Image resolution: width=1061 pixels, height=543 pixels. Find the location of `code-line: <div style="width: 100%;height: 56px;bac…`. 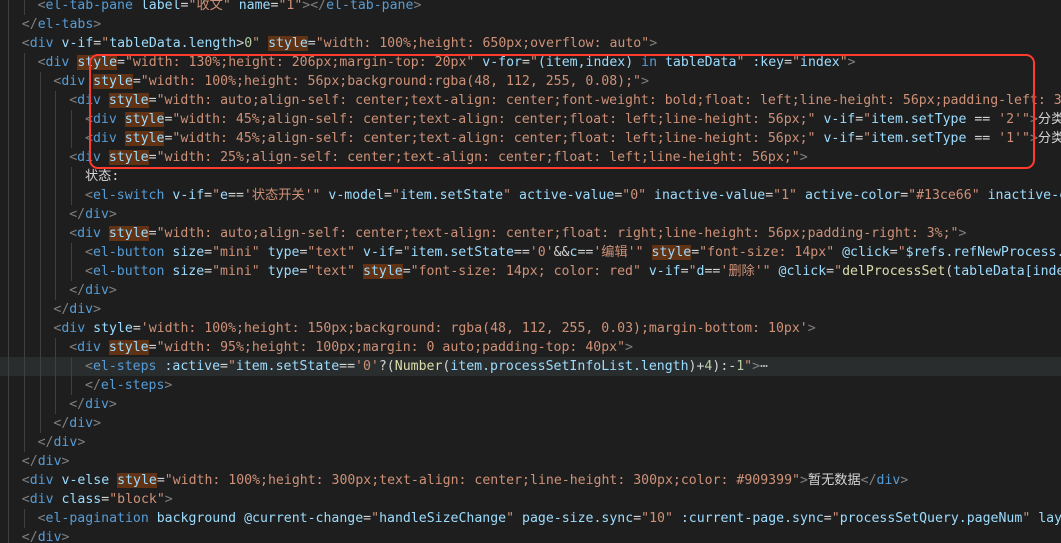

code-line: <div style="width: 100%;height: 56px;bac… is located at coordinates (530, 81).